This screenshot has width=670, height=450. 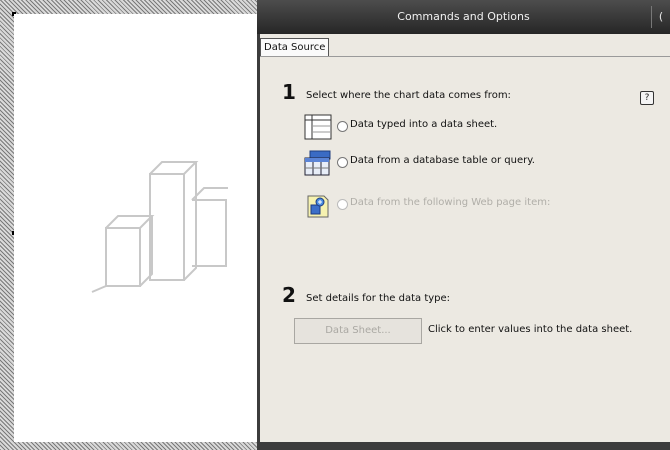 What do you see at coordinates (289, 92) in the screenshot?
I see `step-1-number: 1` at bounding box center [289, 92].